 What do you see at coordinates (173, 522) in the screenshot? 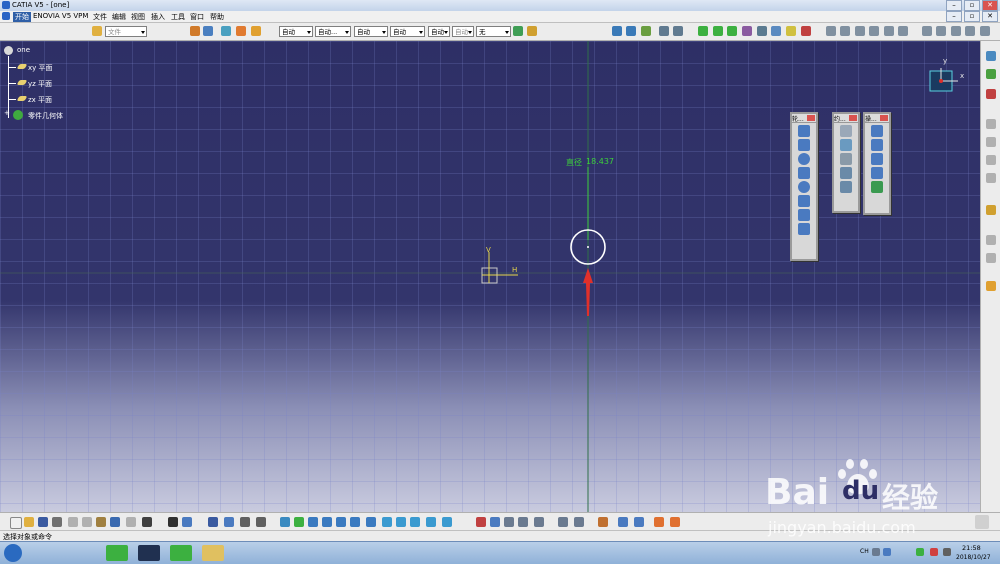
I see `formula-fx-icon` at bounding box center [173, 522].